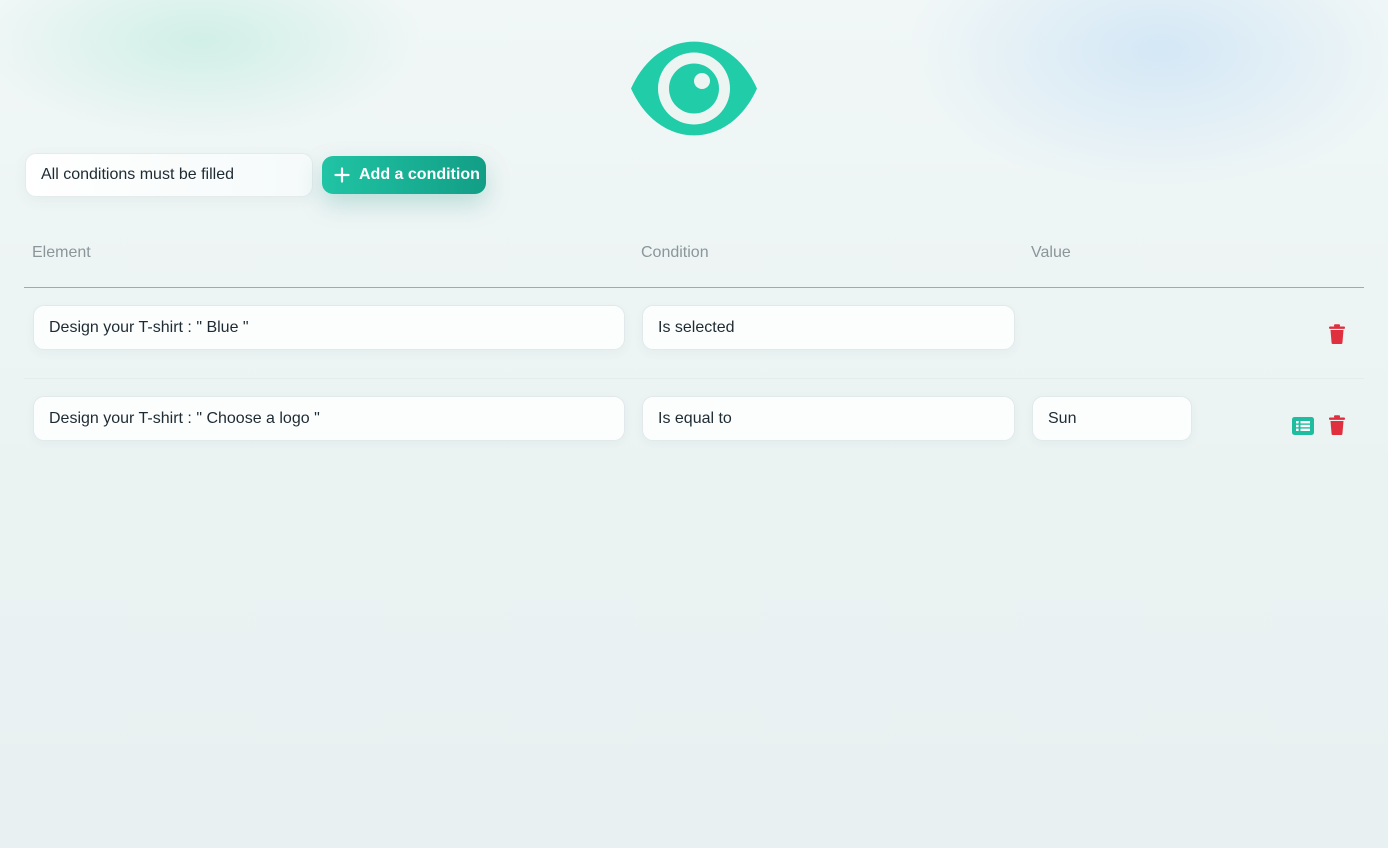 The image size is (1388, 848). I want to click on match-mode-select: All conditions must be filled, so click(169, 175).